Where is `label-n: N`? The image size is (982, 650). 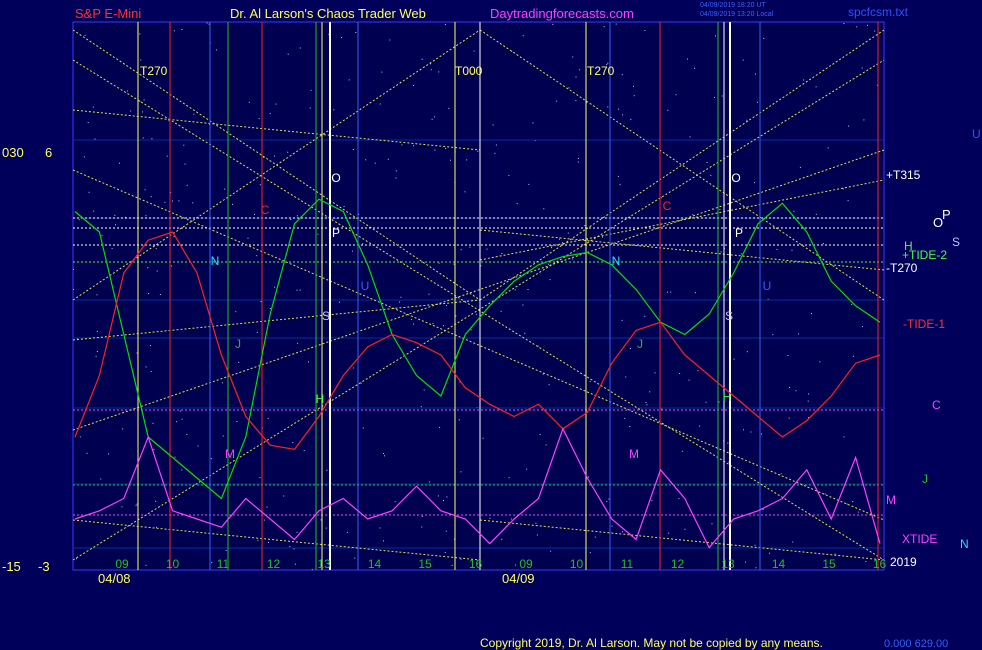 label-n: N is located at coordinates (964, 544).